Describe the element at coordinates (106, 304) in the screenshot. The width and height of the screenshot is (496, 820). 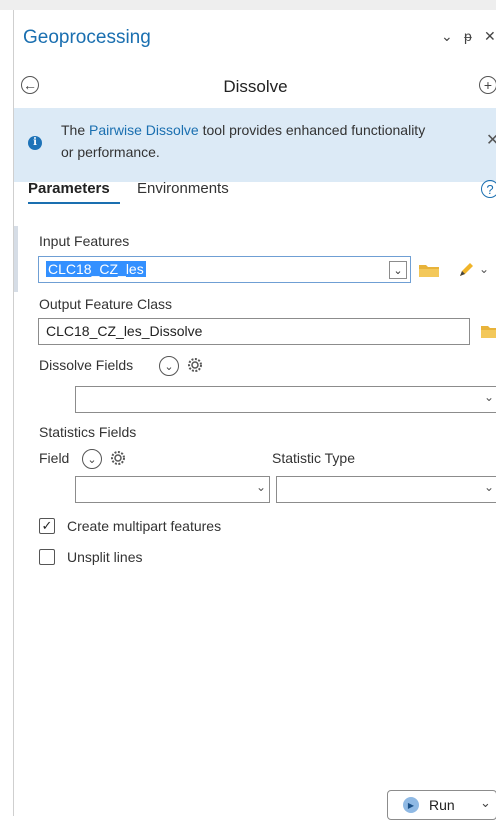
I see `output-feature-class-label: Output Feature Class` at that location.